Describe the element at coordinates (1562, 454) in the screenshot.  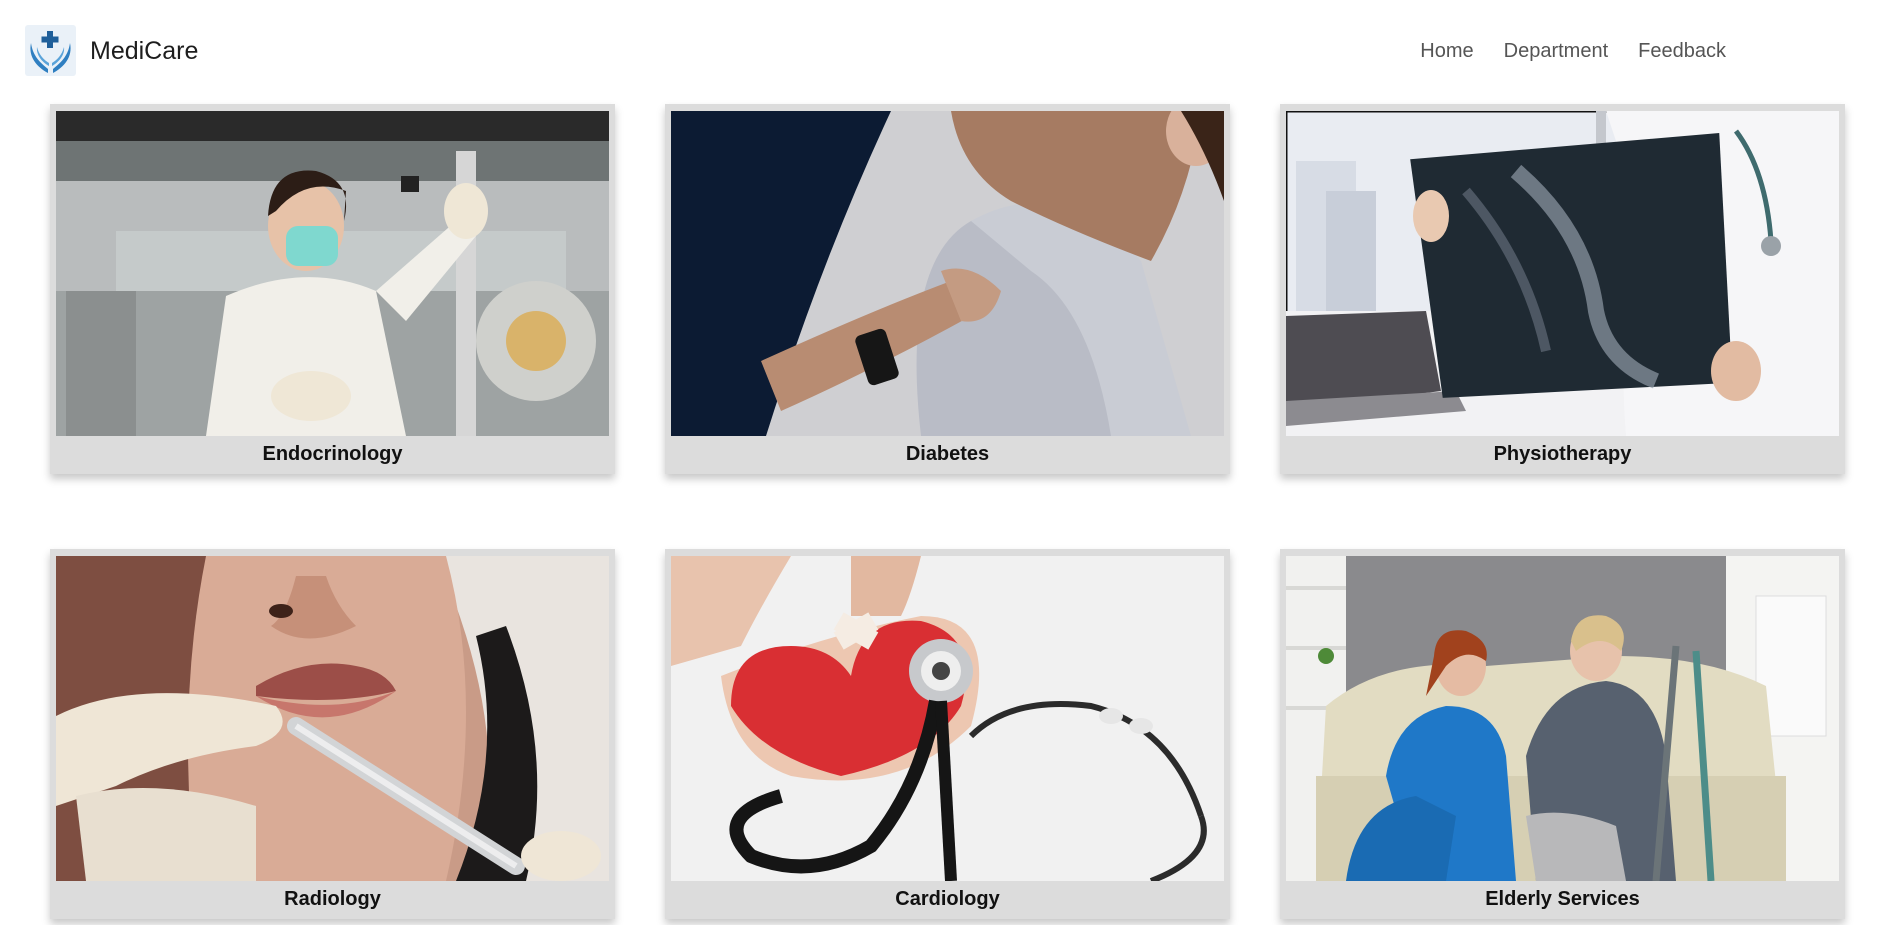
I see `department-label: Physiotherapy` at that location.